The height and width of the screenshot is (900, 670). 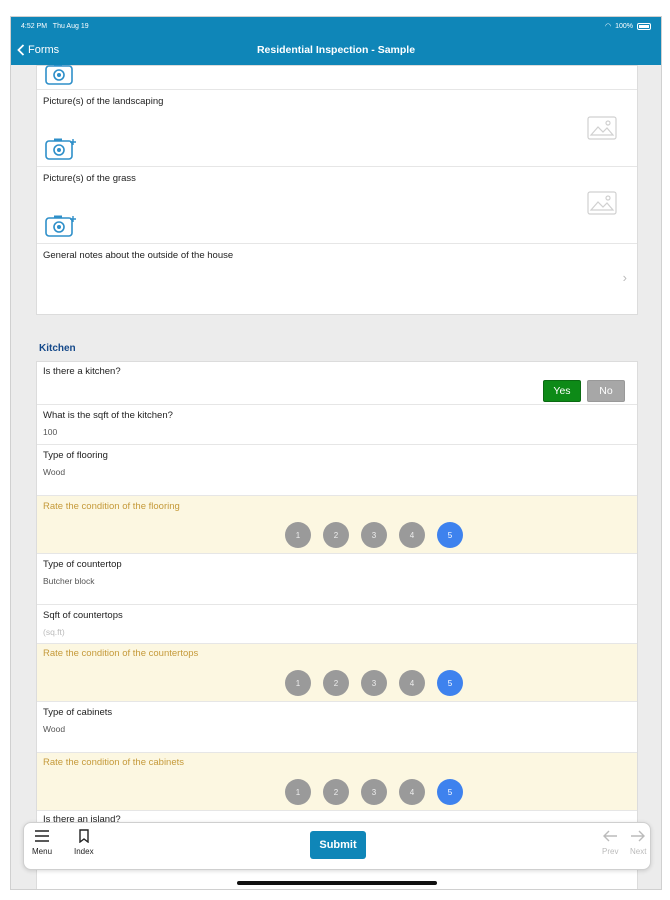 What do you see at coordinates (57, 348) in the screenshot?
I see `section-title-kitchen: Kitchen` at bounding box center [57, 348].